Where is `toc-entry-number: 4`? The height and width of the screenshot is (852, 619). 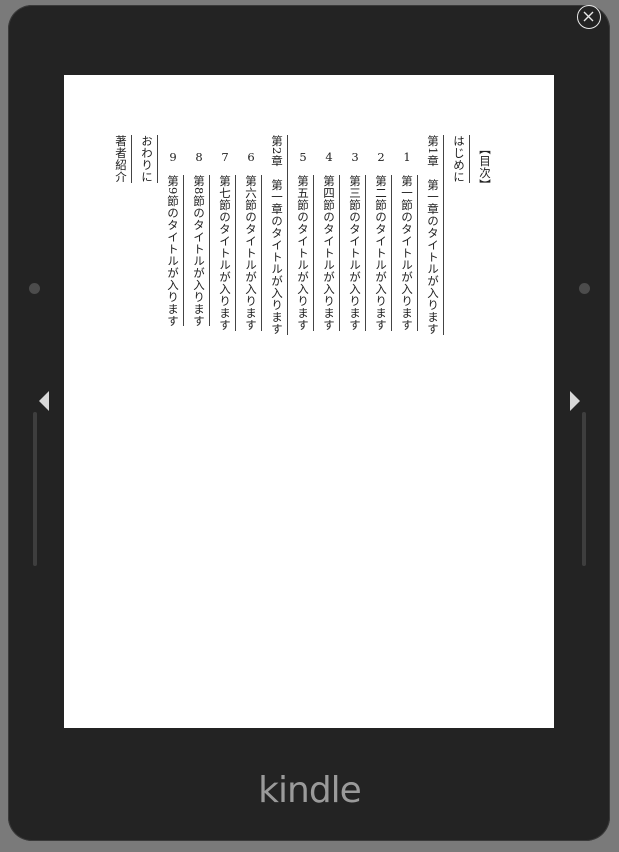
toc-entry-number: 4 is located at coordinates (329, 157).